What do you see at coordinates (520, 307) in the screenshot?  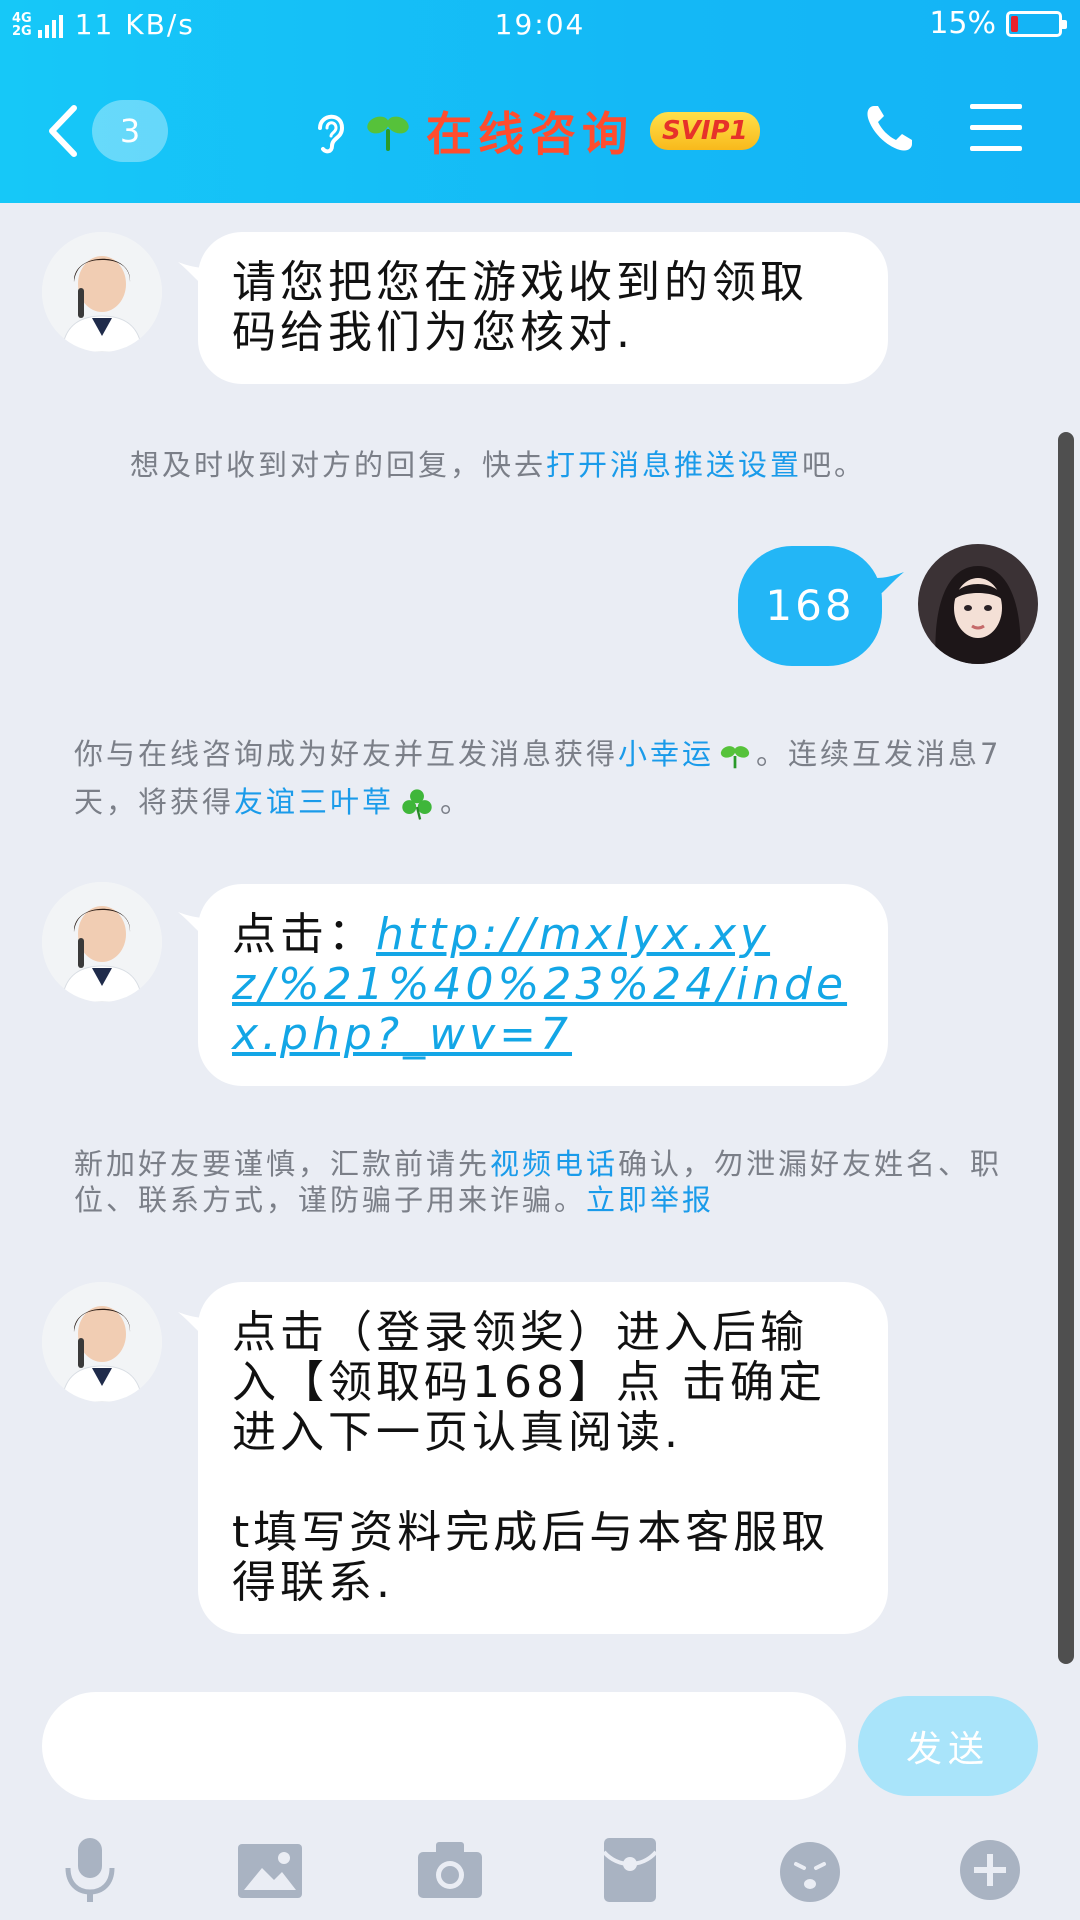 I see `message-text: 请您把您在游戏收到的领取码给我们为您核对.` at bounding box center [520, 307].